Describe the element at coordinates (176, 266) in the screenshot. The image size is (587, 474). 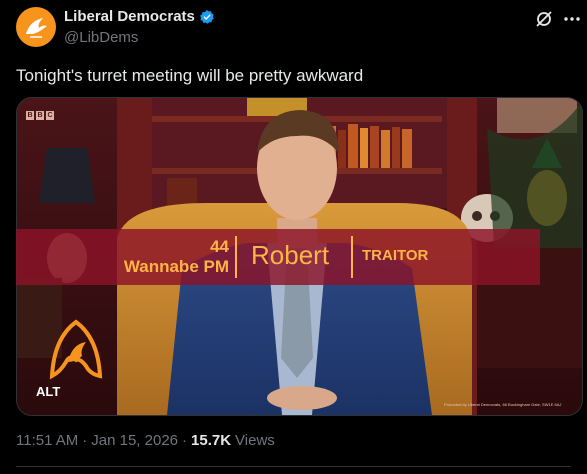
I see `lower-third-title: Wannabe PM` at that location.